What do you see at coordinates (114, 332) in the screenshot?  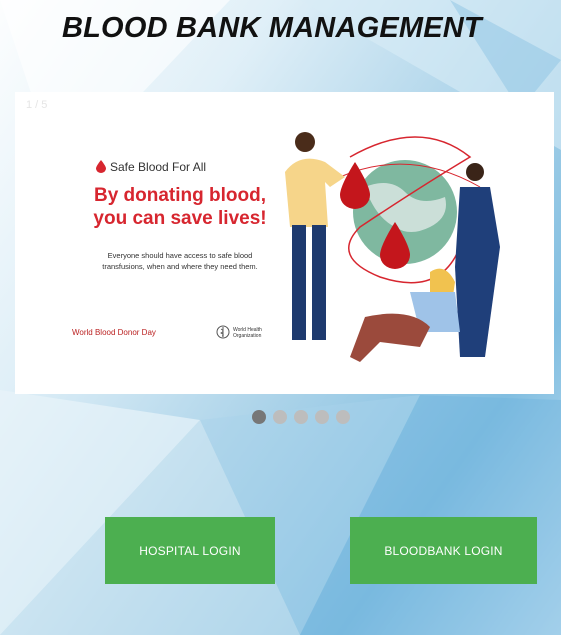 I see `world-blood-donor-day-logo: World Blood Donor Day` at bounding box center [114, 332].